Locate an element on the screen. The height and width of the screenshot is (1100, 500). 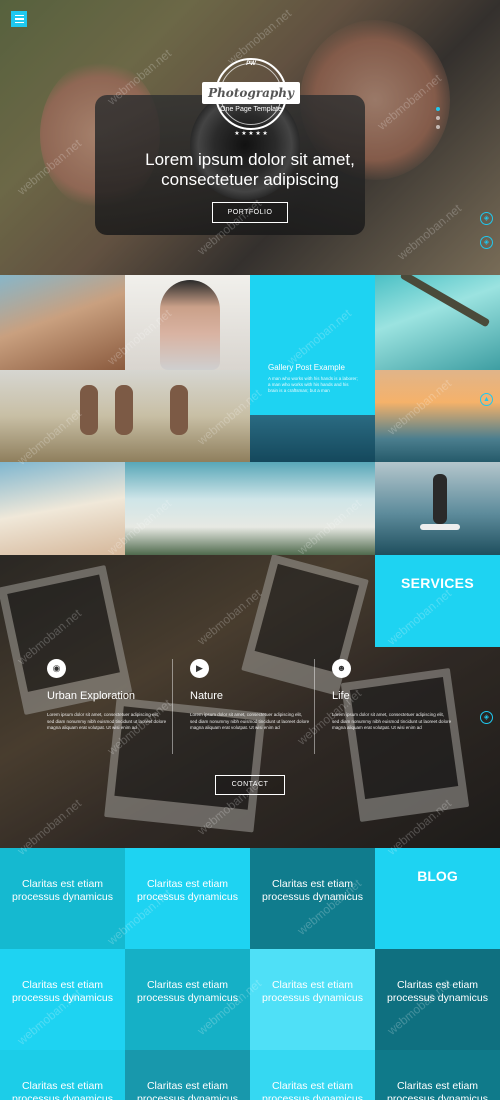
gallery-photo-girl is located at coordinates (187, 322).